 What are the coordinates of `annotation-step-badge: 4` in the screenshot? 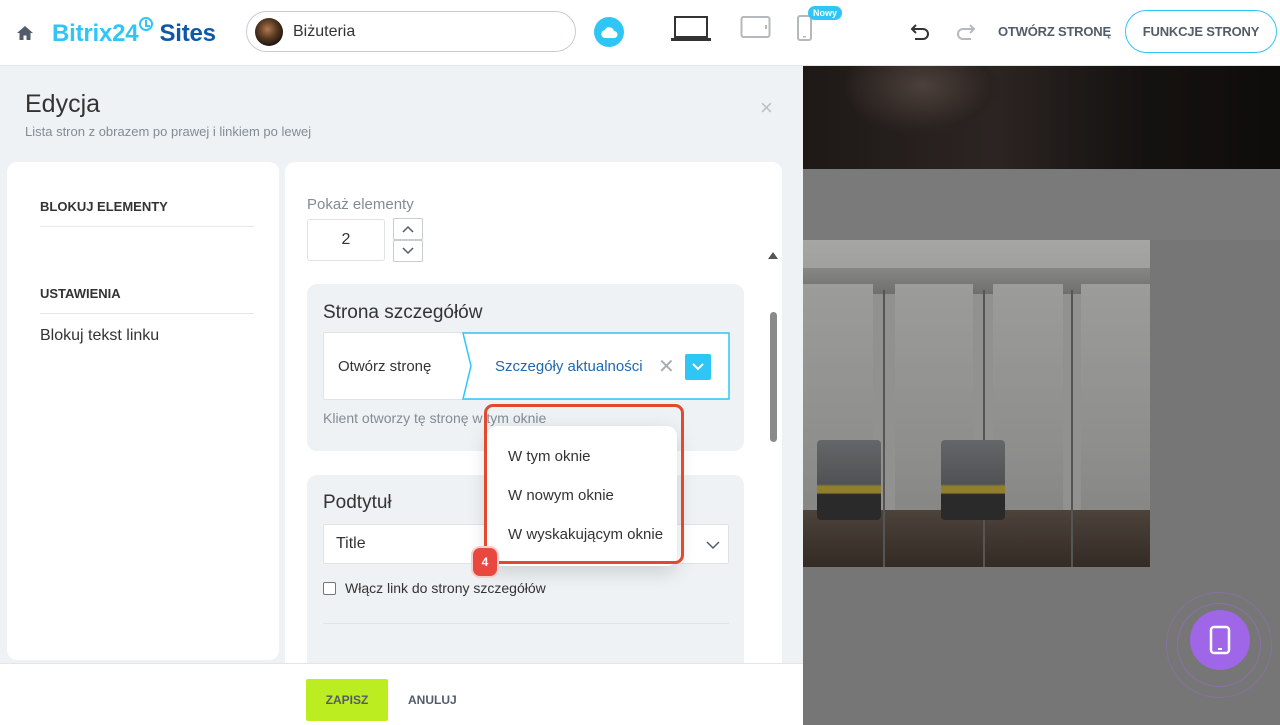 It's located at (485, 562).